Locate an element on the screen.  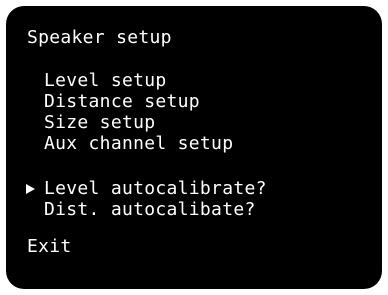
menu-item-level-setup: Level setup is located at coordinates (105, 80).